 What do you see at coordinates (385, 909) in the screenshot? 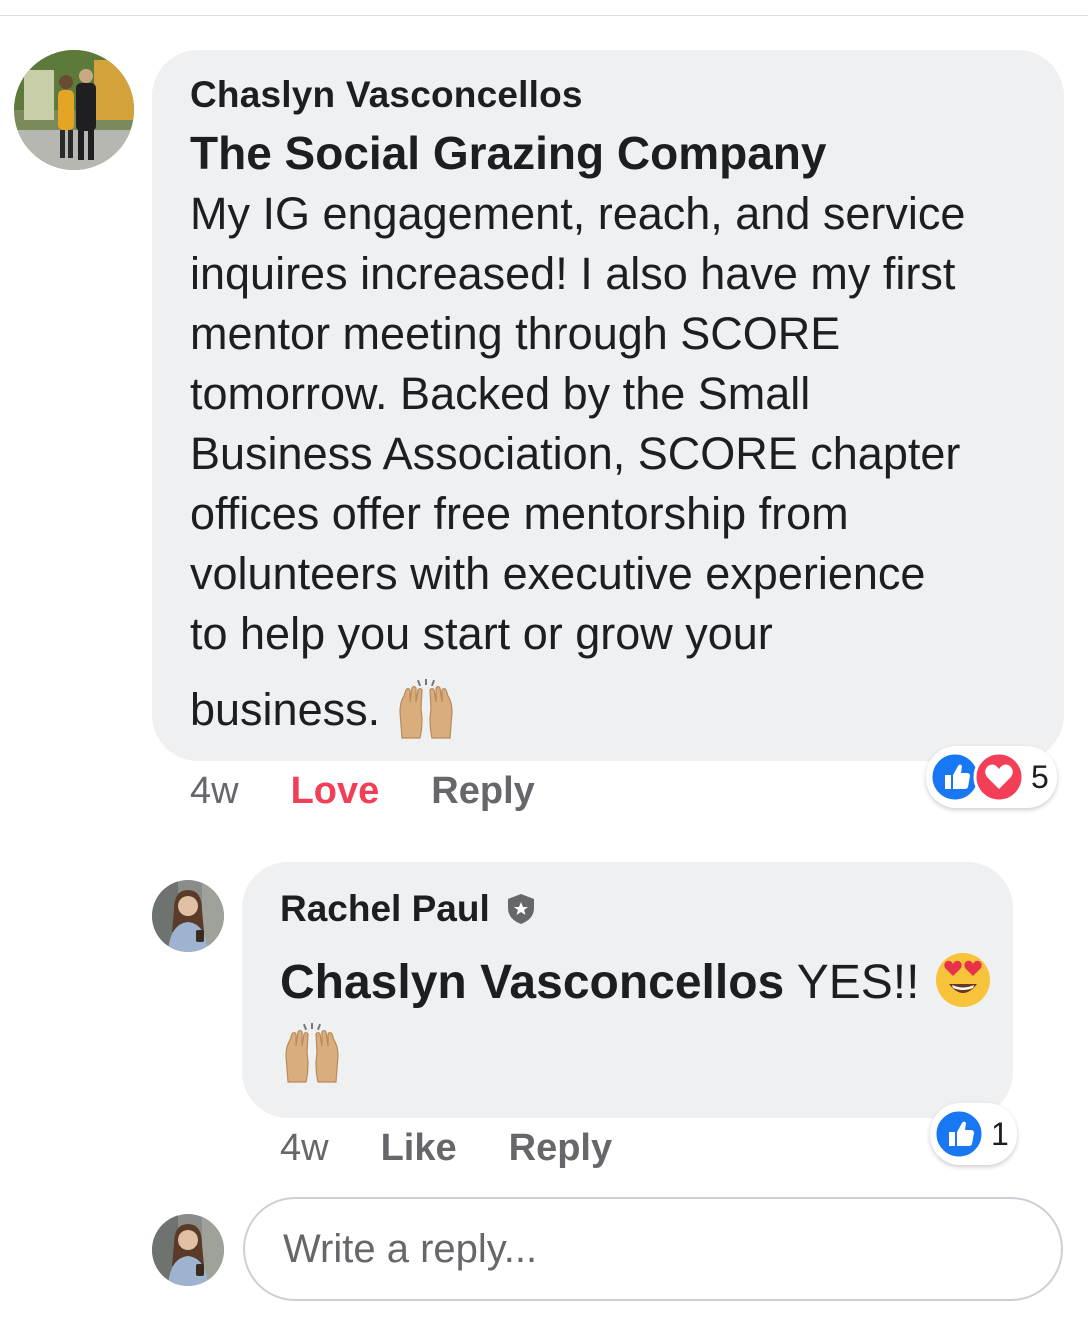
I see `reply-author: Rachel Paul` at bounding box center [385, 909].